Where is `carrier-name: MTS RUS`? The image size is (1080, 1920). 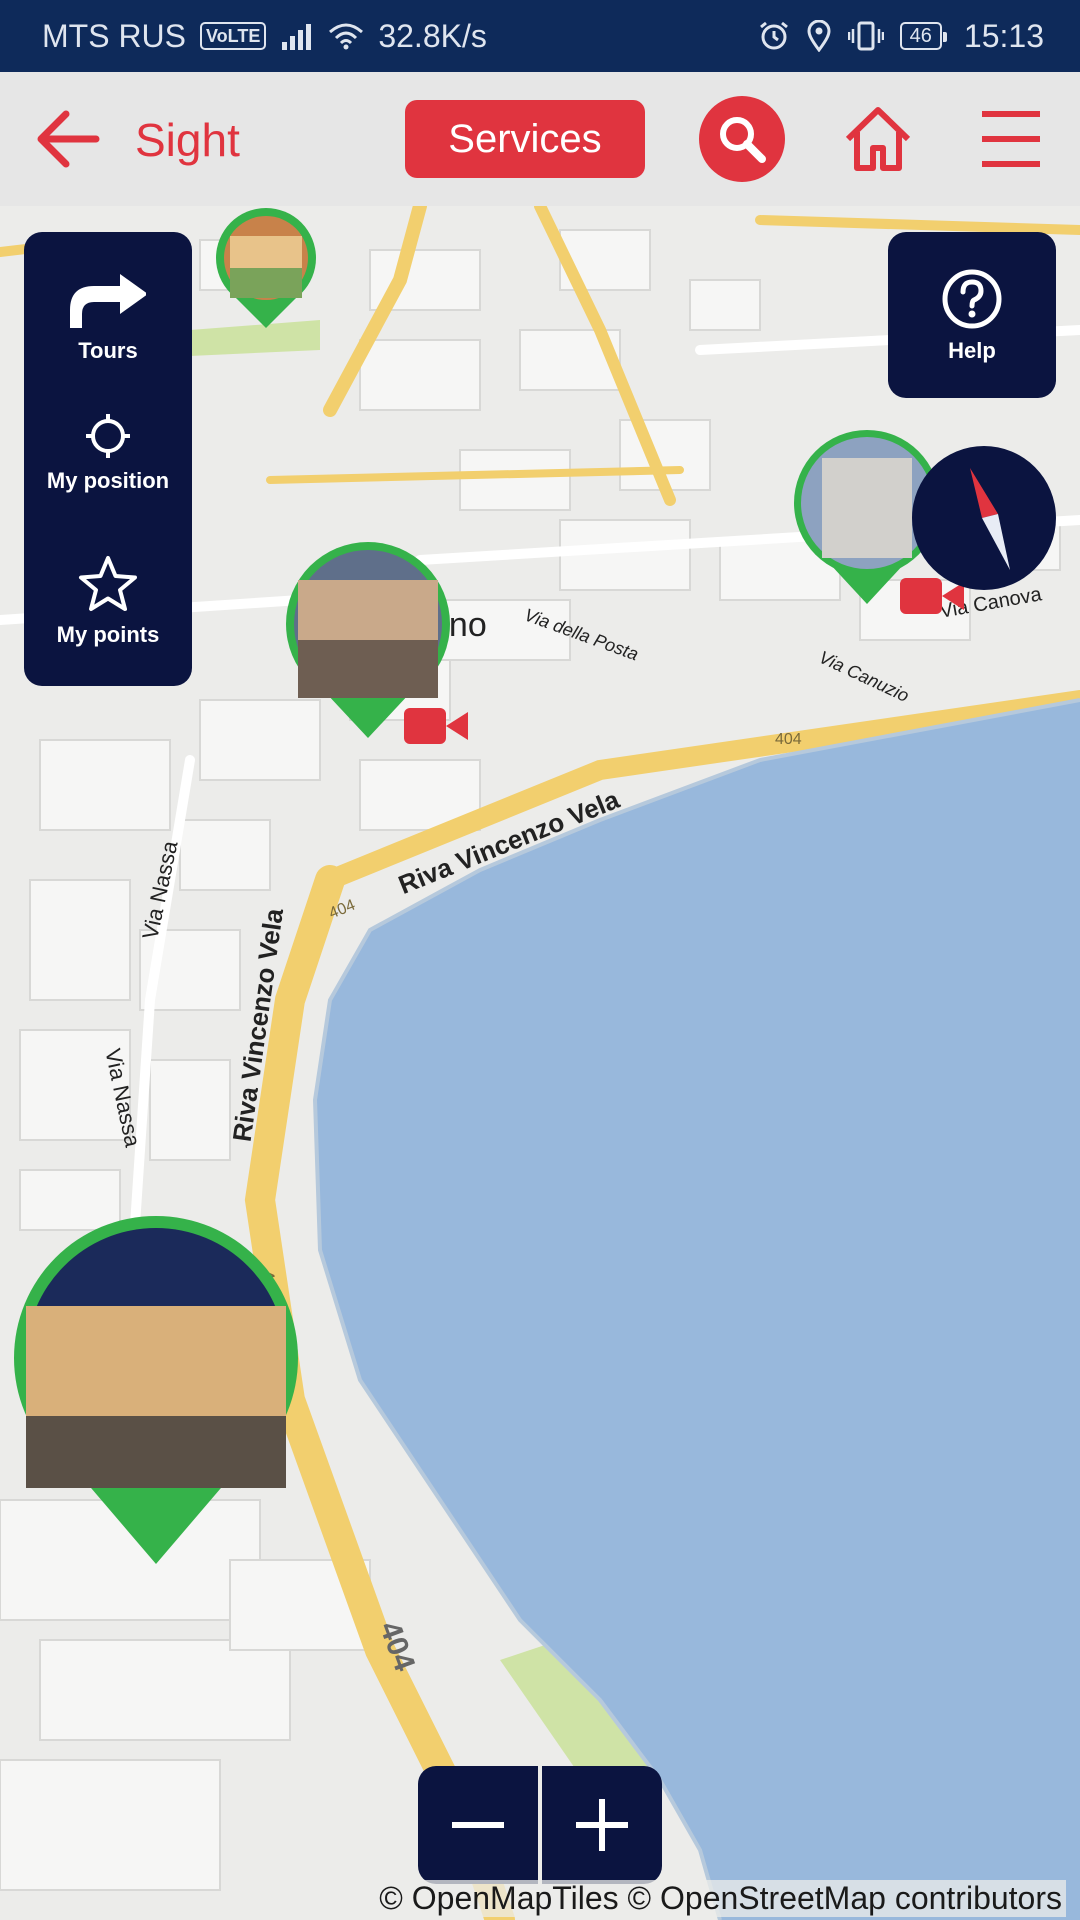 carrier-name: MTS RUS is located at coordinates (114, 35).